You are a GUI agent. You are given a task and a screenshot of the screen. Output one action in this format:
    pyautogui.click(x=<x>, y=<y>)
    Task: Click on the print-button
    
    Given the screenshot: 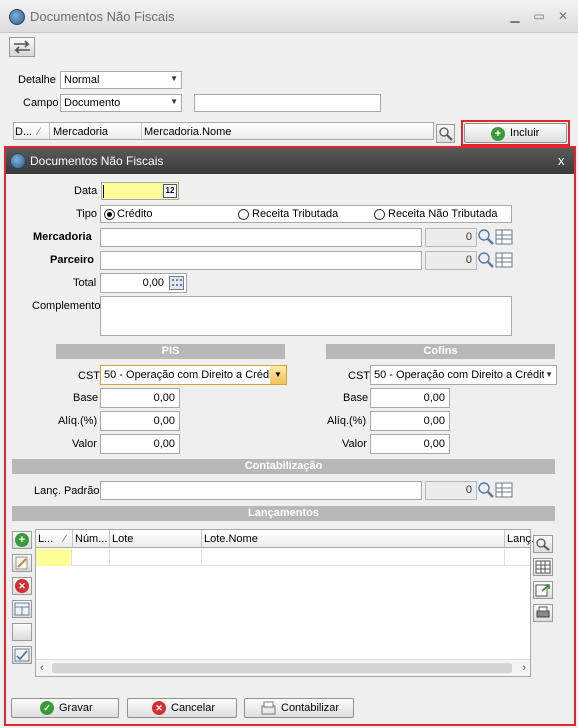 What is the action you would take?
    pyautogui.click(x=543, y=613)
    